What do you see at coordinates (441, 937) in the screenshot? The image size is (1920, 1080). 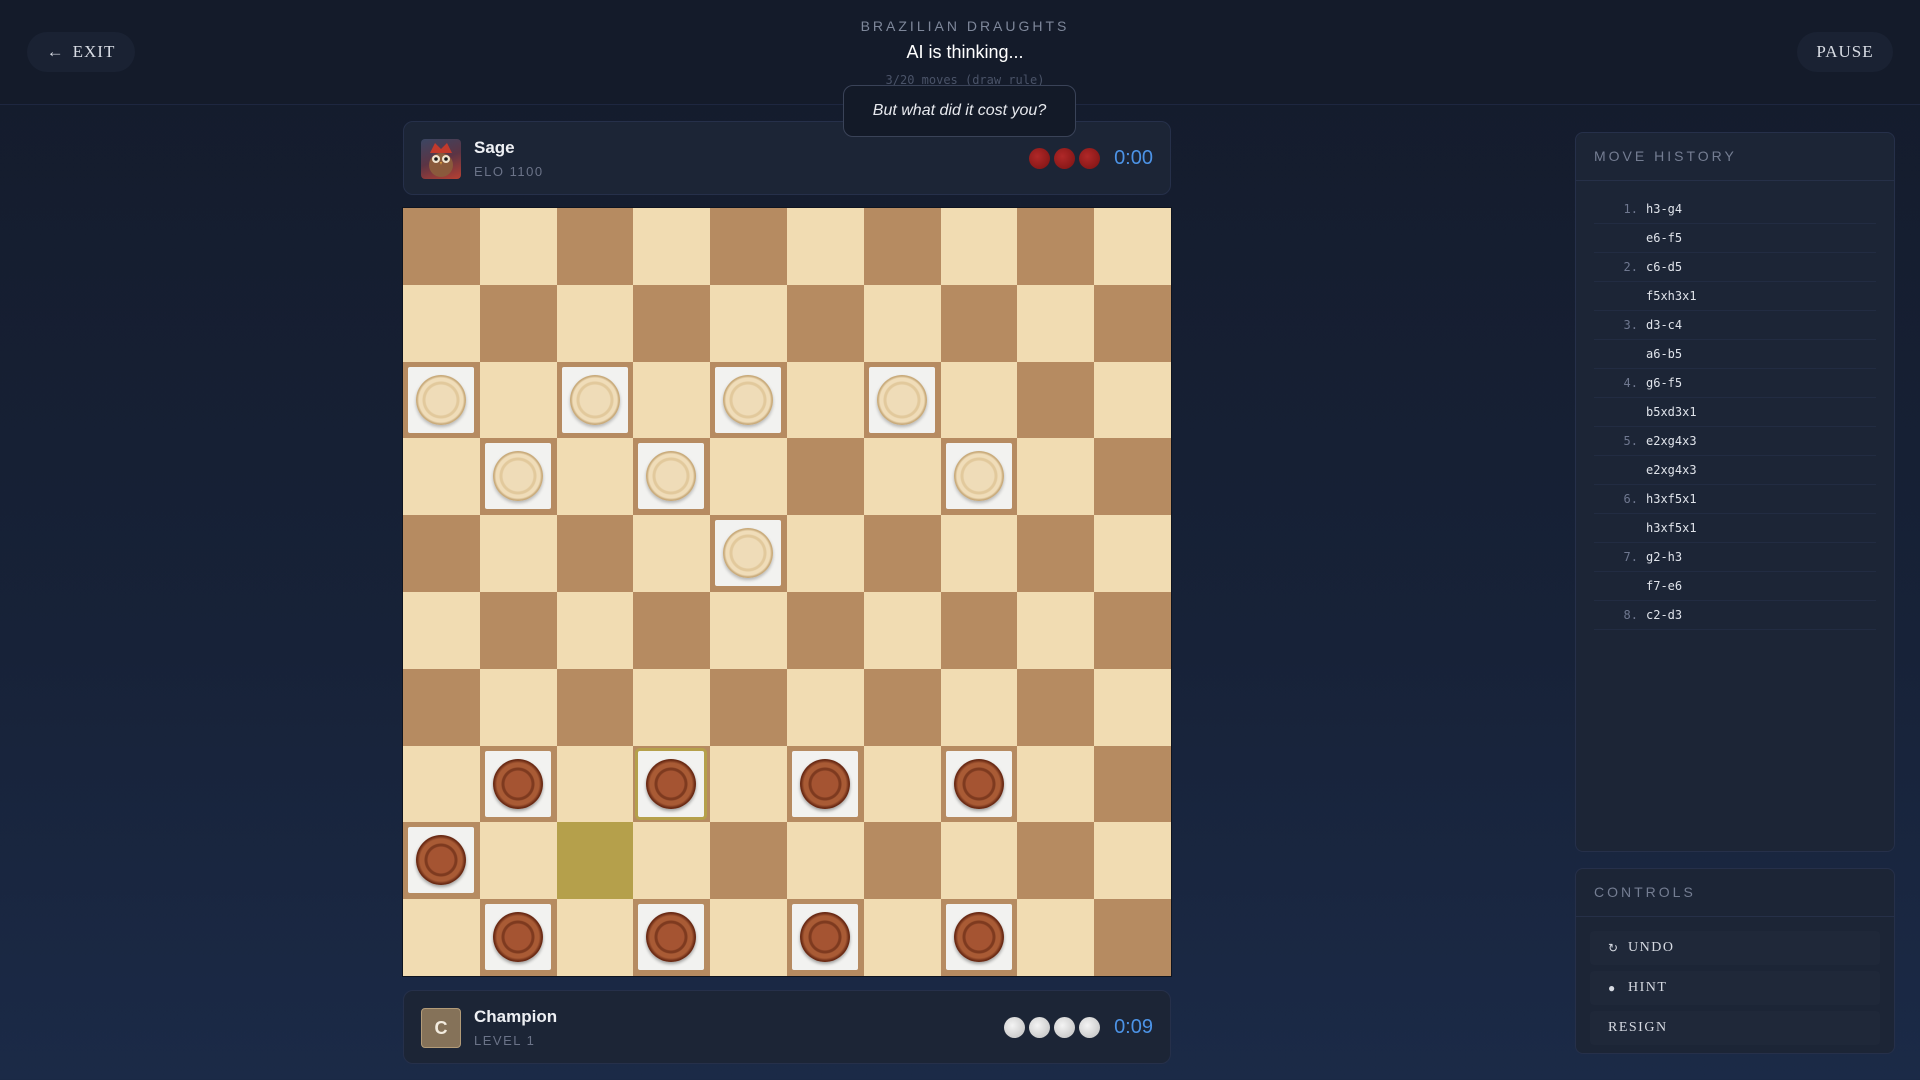 I see `board-square-a1` at bounding box center [441, 937].